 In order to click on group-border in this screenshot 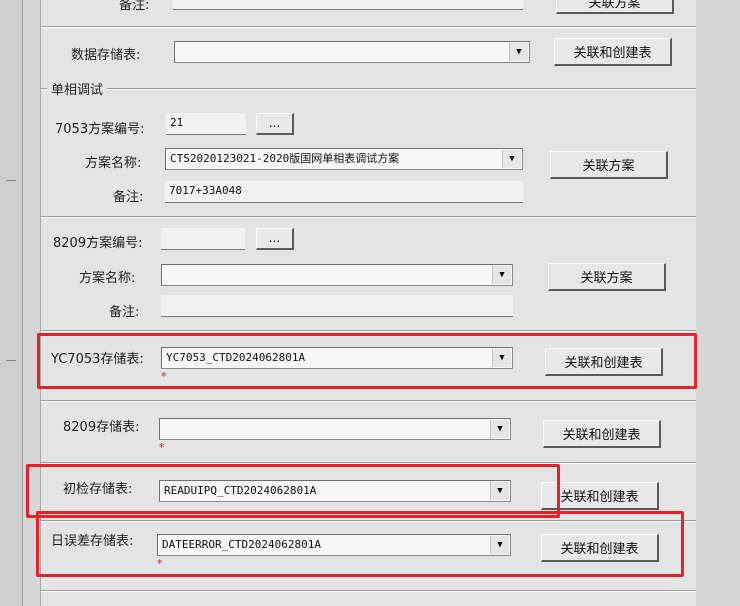, I will do `click(368, 89)`.